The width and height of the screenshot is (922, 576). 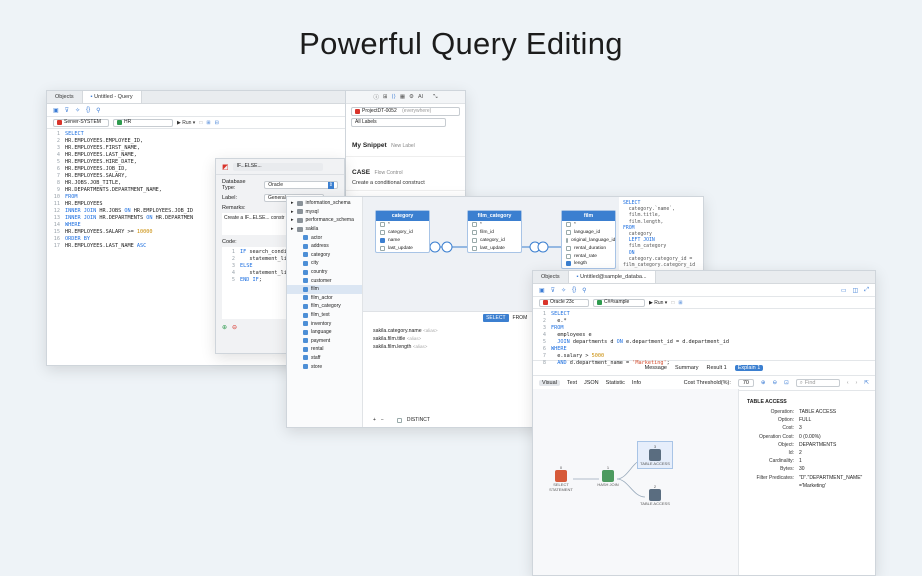 What do you see at coordinates (385, 97) in the screenshot?
I see `table-icon: ⊞` at bounding box center [385, 97].